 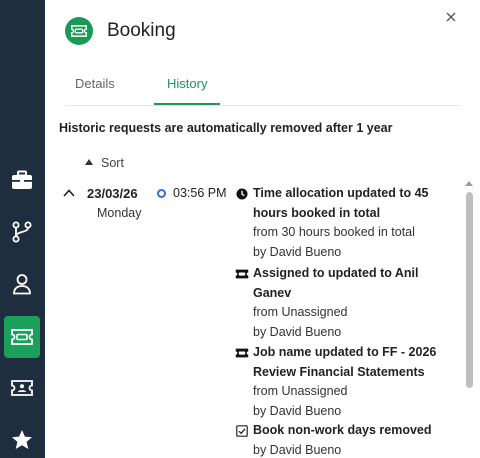 I want to click on ticket-person-icon, so click(x=22, y=388).